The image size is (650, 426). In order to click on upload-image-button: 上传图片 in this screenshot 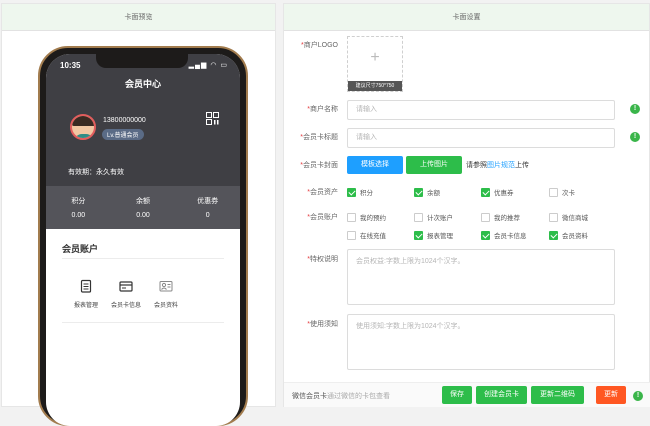, I will do `click(434, 165)`.